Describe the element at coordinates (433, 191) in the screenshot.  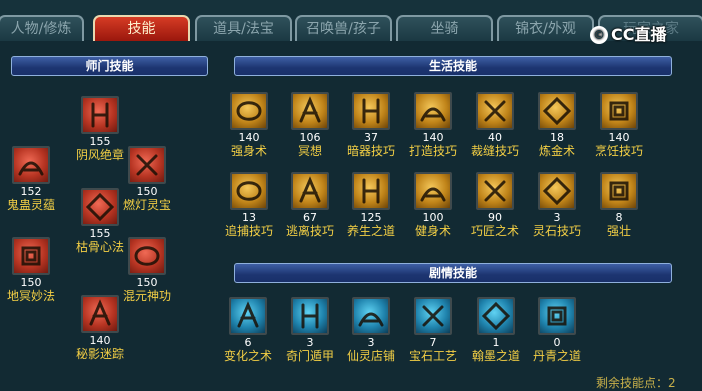
I see `fitness-icon` at that location.